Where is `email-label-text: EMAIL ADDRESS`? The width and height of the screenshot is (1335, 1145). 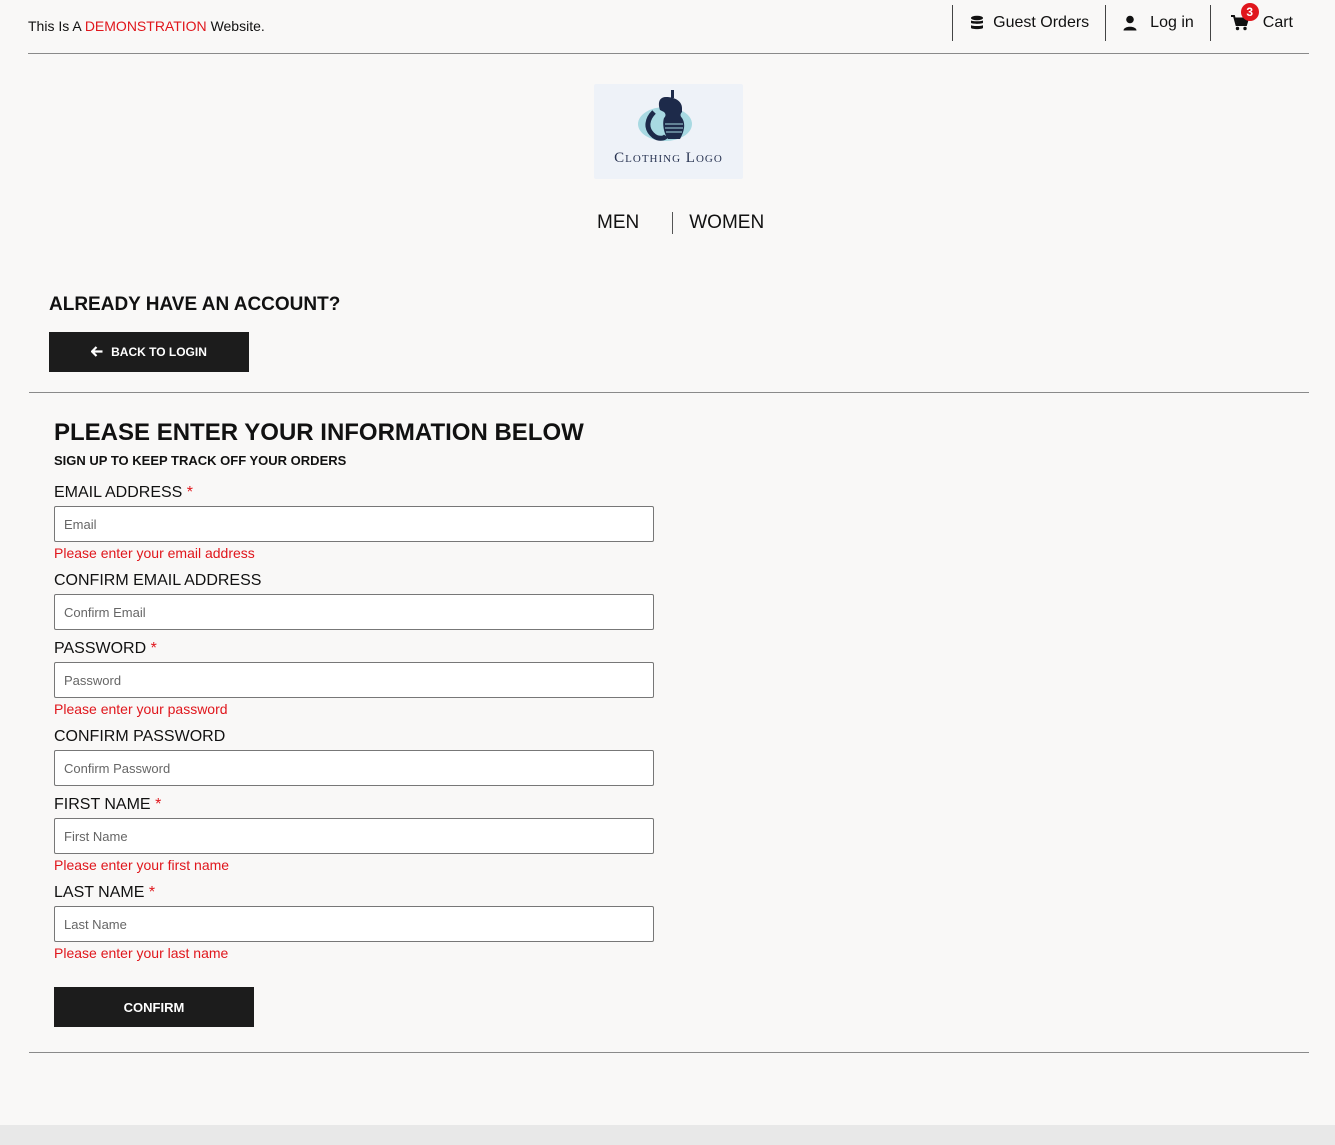 email-label-text: EMAIL ADDRESS is located at coordinates (118, 492).